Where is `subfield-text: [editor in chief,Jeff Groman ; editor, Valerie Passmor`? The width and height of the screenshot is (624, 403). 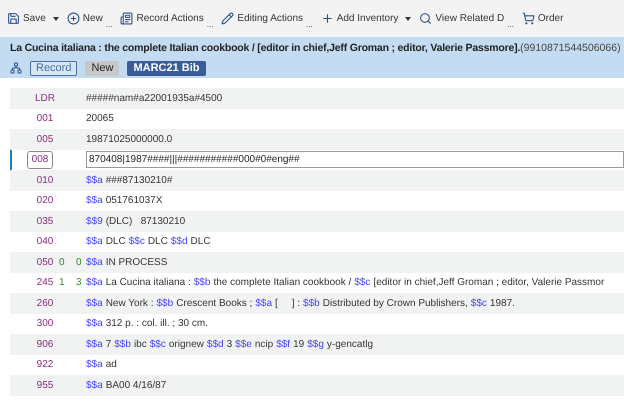
subfield-text: [editor in chief,Jeff Groman ; editor, Valerie Passmor is located at coordinates (488, 283).